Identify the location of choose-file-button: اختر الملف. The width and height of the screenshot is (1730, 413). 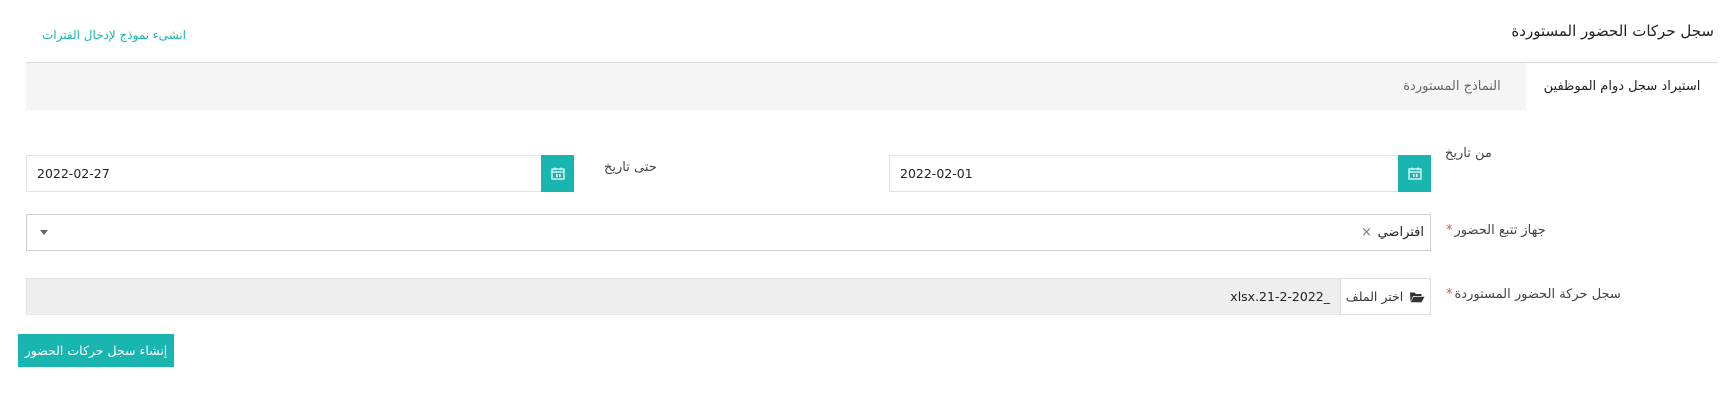
(1385, 296).